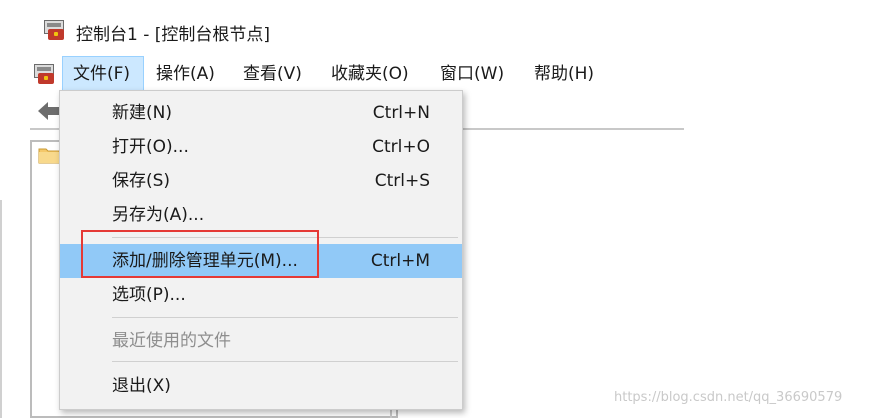 The width and height of the screenshot is (886, 418). What do you see at coordinates (185, 74) in the screenshot?
I see `menu-action: 操作(A)` at bounding box center [185, 74].